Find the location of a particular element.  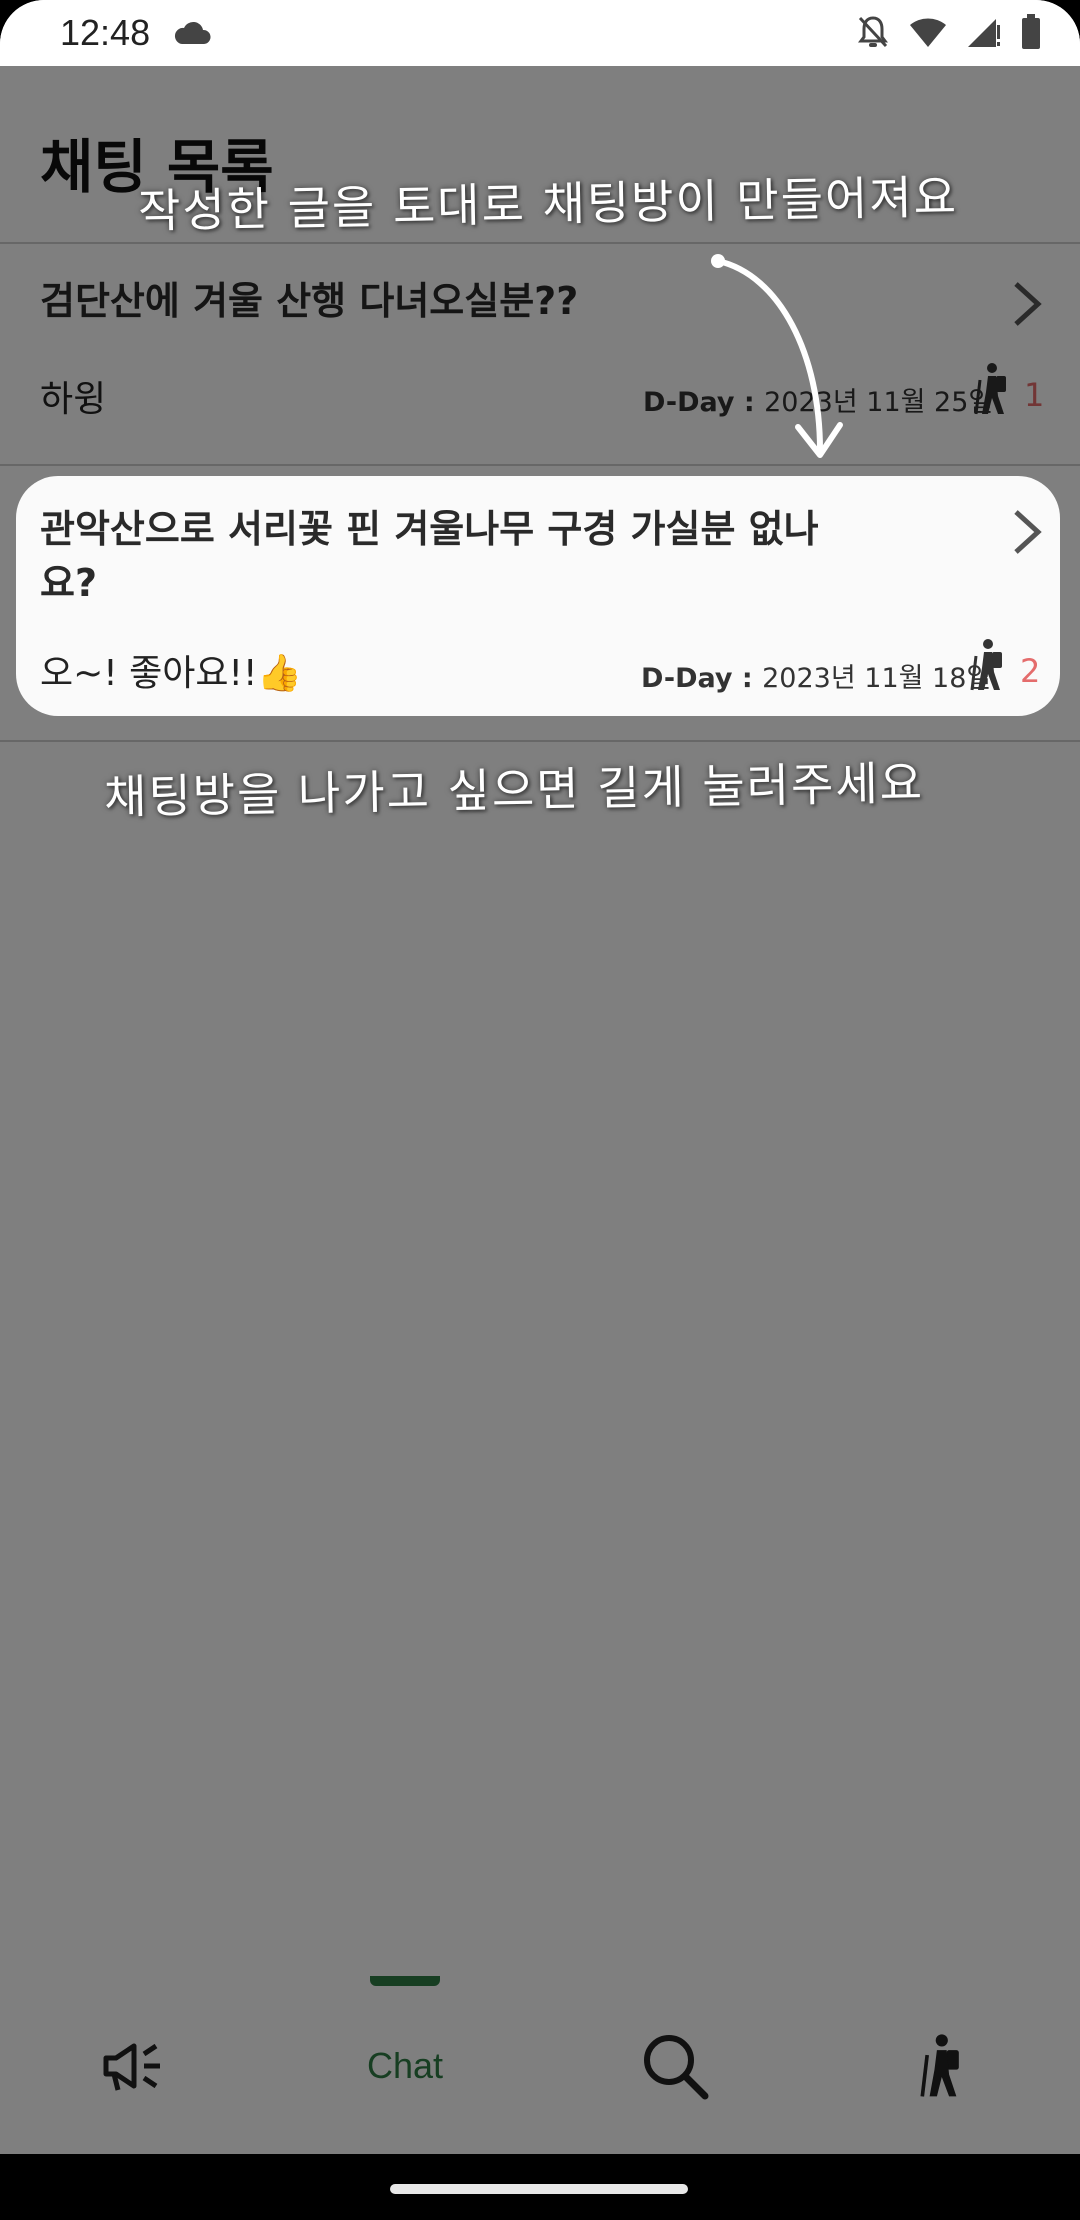

participant-count: 2 is located at coordinates (1030, 671).